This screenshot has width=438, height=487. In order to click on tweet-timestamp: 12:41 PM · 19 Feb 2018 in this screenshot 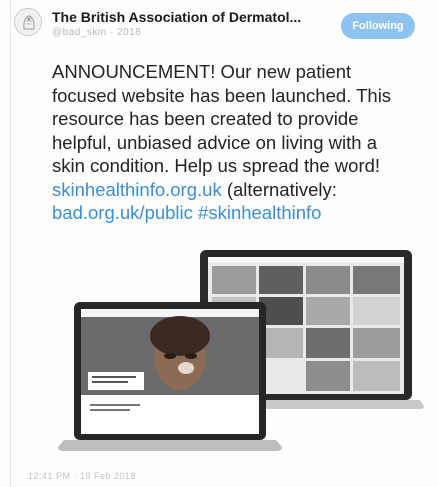, I will do `click(82, 476)`.